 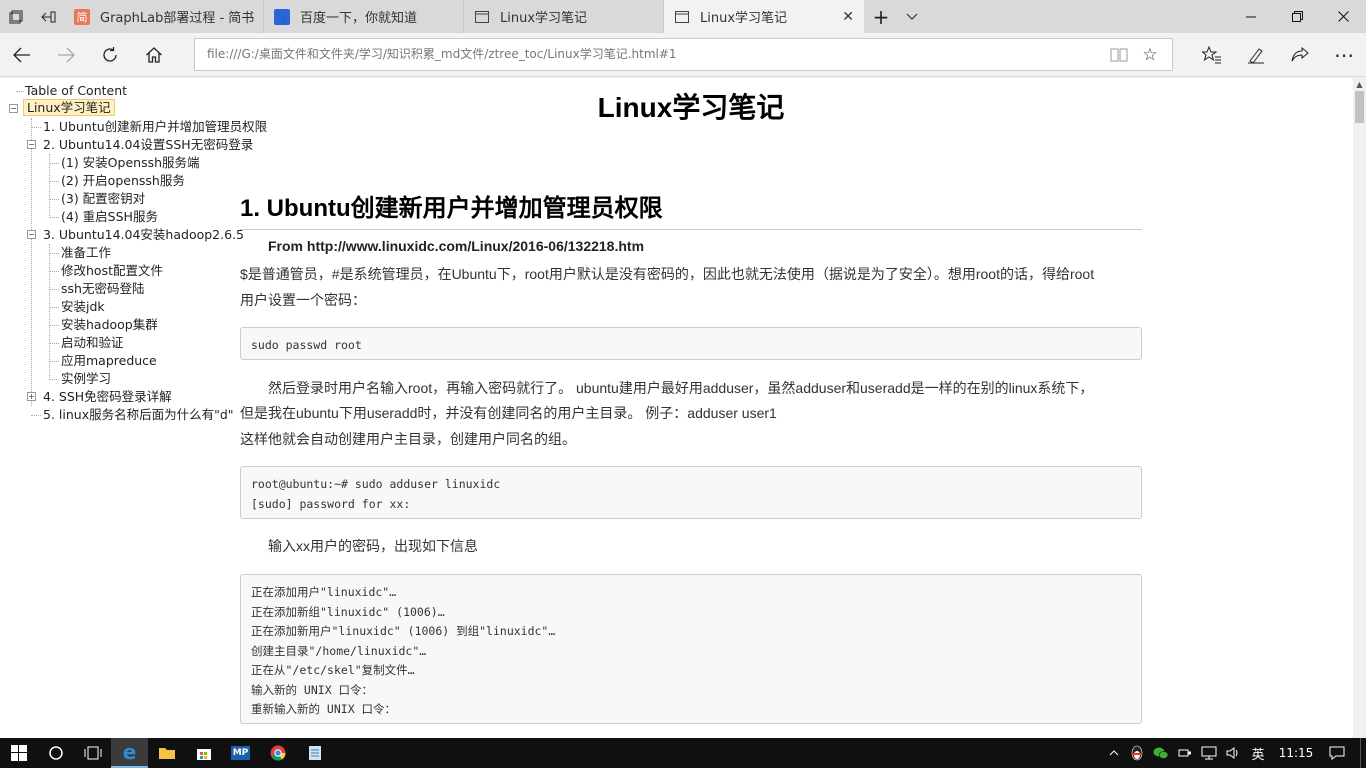 I want to click on code-block: sudo passwd root, so click(x=691, y=343).